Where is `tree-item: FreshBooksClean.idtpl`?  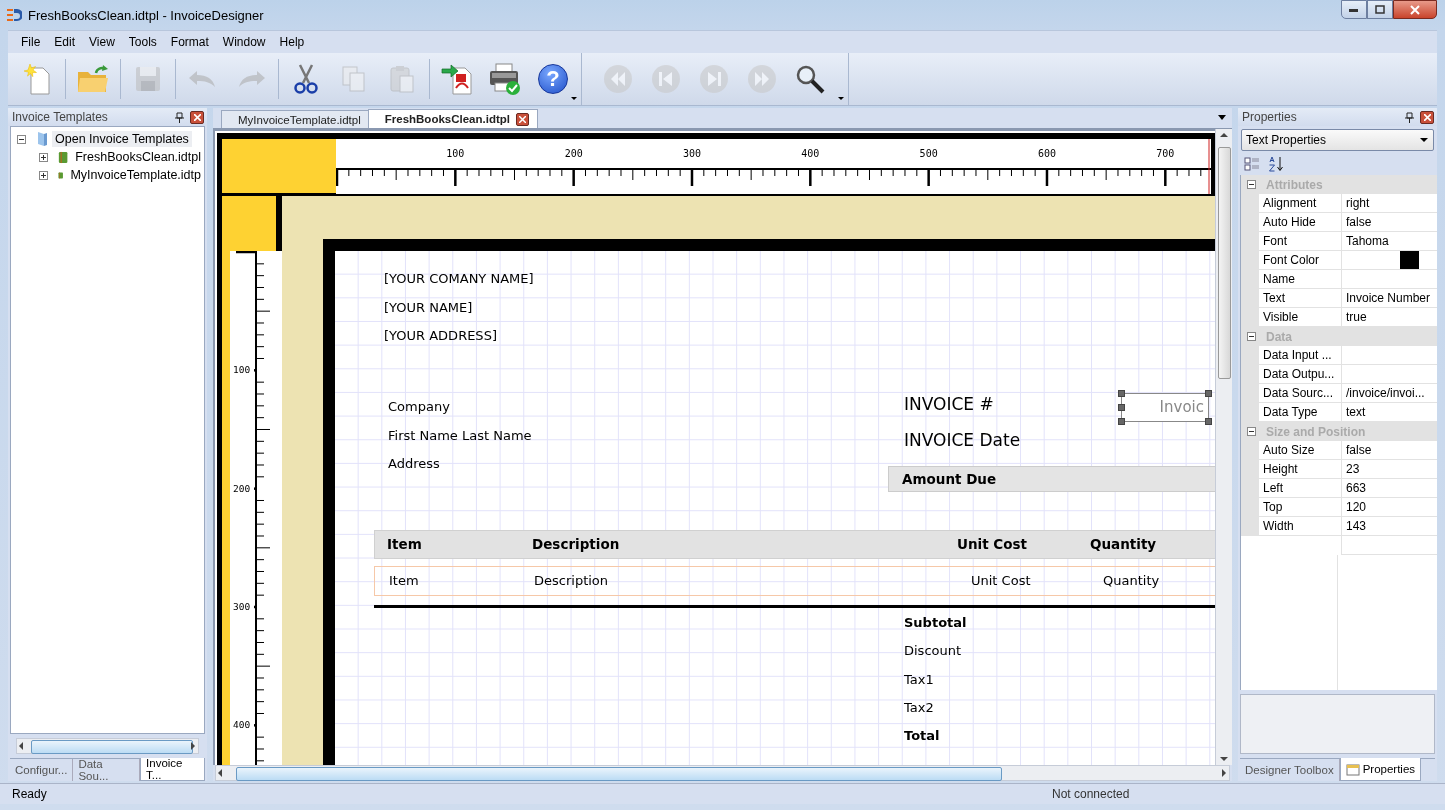 tree-item: FreshBooksClean.idtpl is located at coordinates (138, 157).